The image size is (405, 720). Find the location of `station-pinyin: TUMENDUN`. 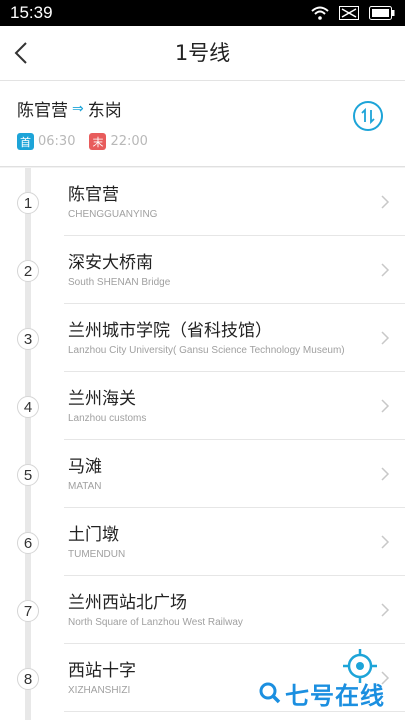

station-pinyin: TUMENDUN is located at coordinates (97, 554).